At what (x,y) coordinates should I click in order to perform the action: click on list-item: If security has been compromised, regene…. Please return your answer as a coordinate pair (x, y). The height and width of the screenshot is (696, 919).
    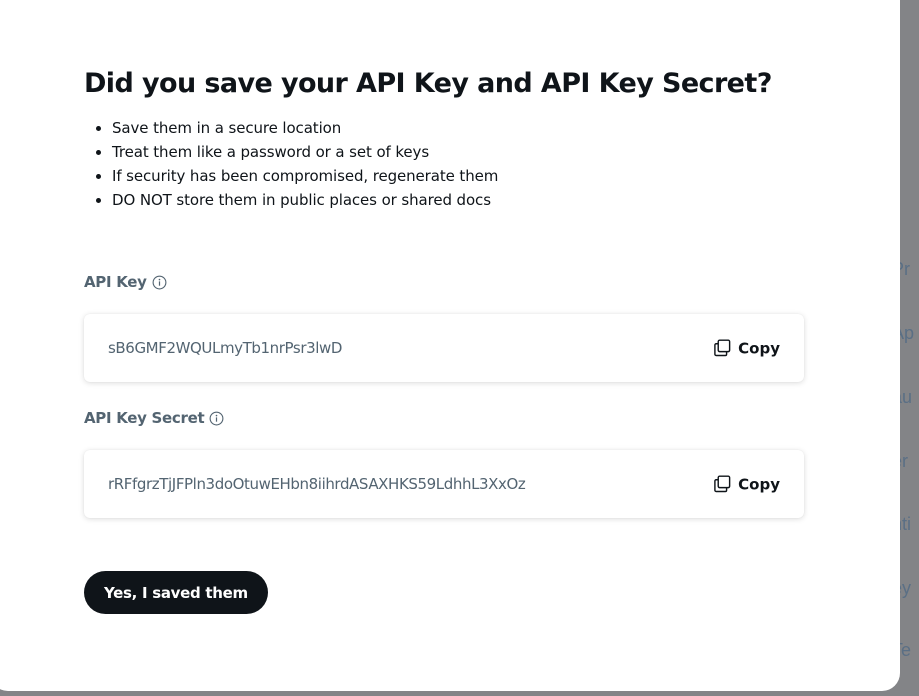
    Looking at the image, I should click on (305, 176).